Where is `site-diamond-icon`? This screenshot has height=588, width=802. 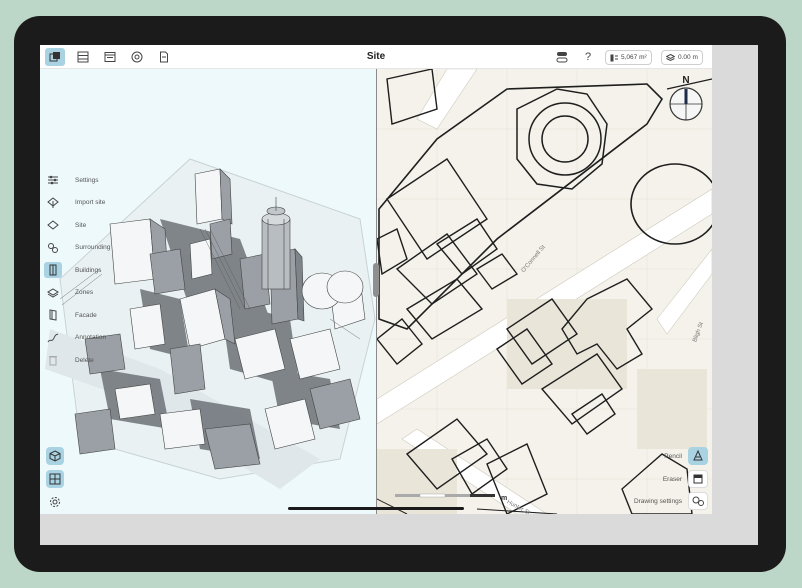 site-diamond-icon is located at coordinates (53, 225).